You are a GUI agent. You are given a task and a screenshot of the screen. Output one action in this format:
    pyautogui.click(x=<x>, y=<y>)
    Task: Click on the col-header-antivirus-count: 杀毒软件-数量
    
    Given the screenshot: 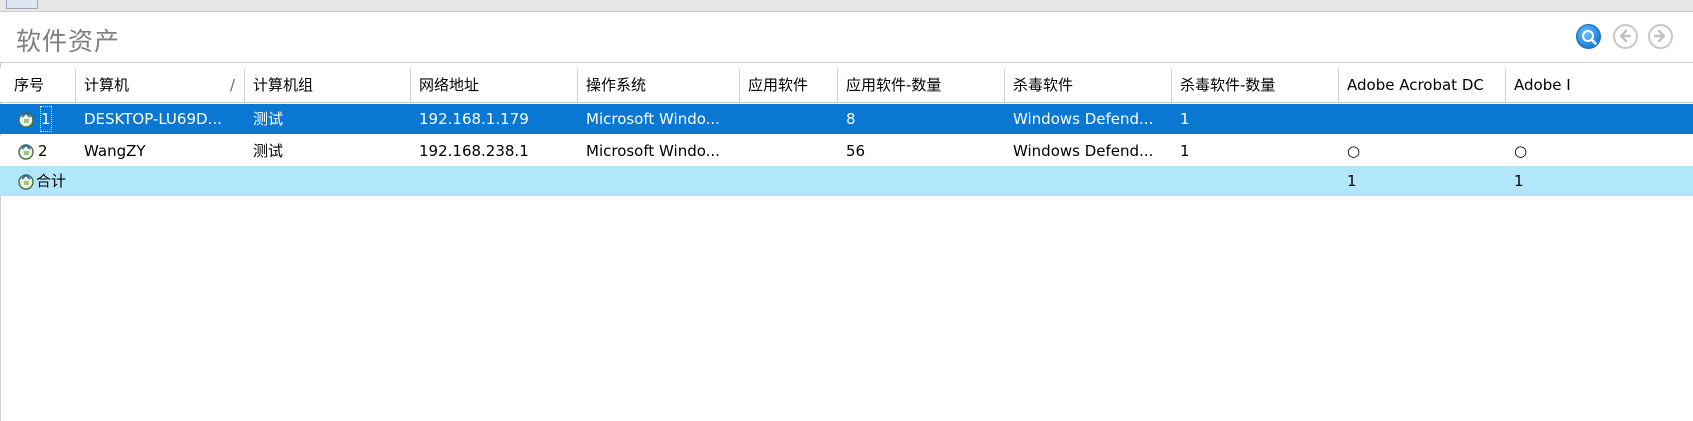 What is the action you would take?
    pyautogui.click(x=1255, y=85)
    